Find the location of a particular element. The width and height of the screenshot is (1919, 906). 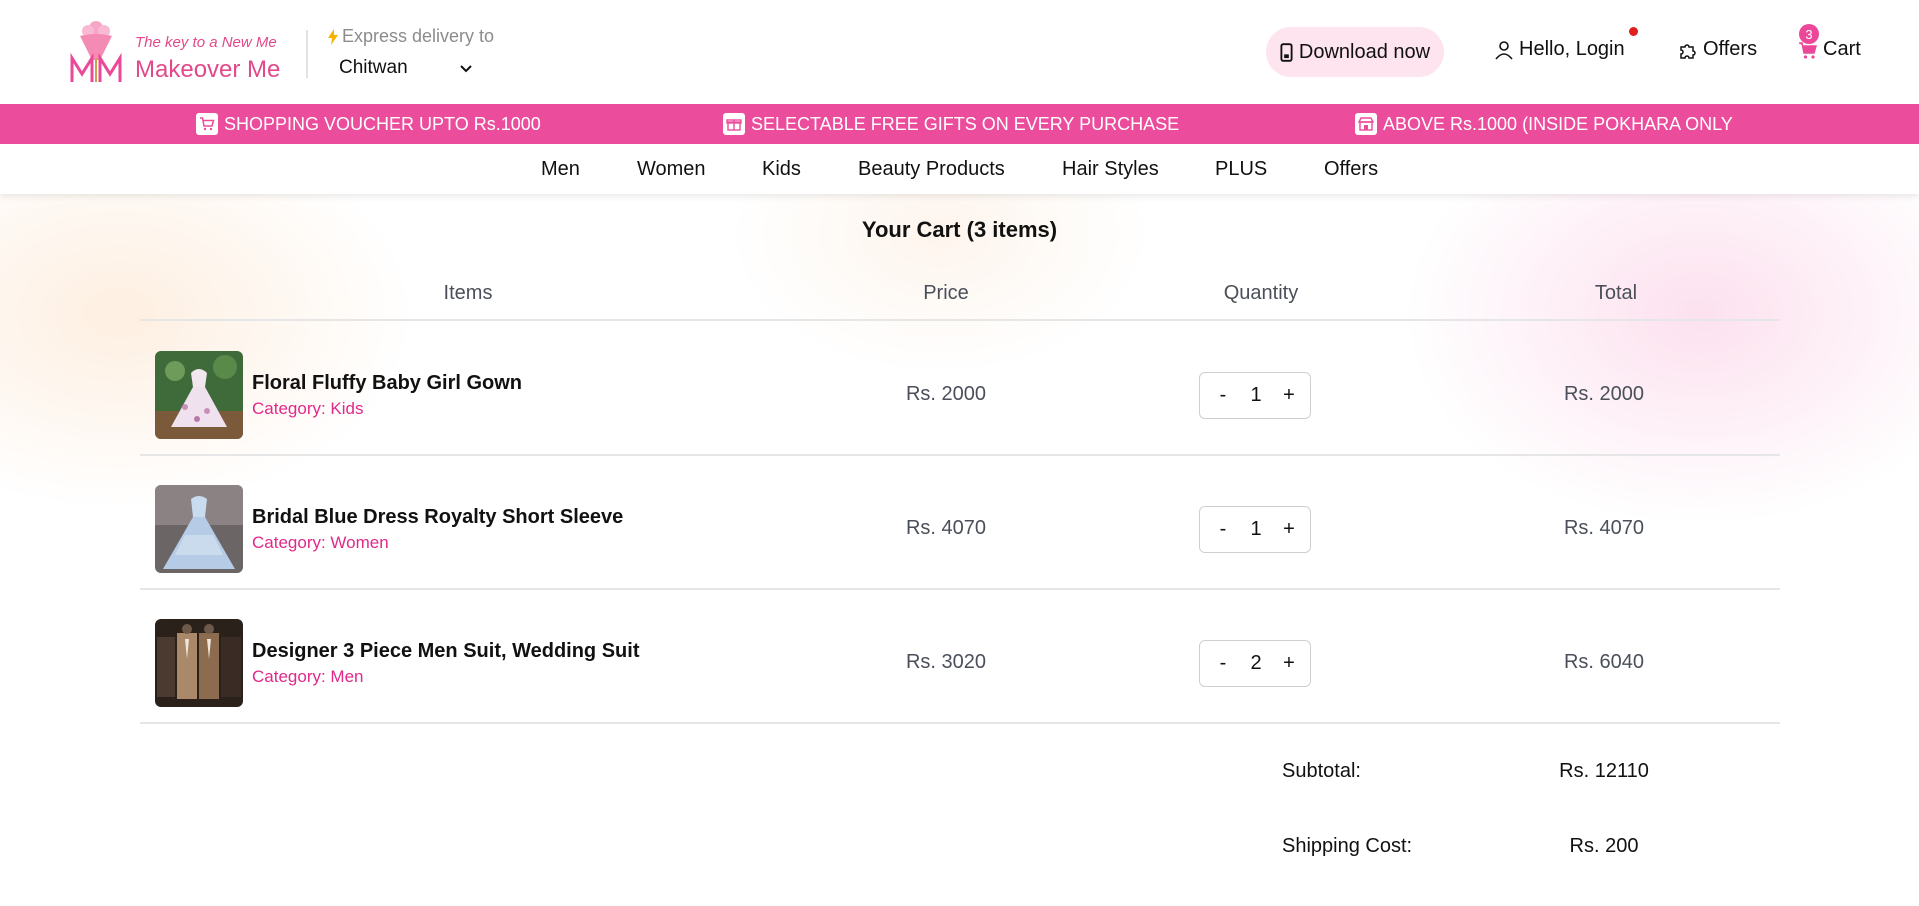

product-price: Rs. 4070 is located at coordinates (946, 528).